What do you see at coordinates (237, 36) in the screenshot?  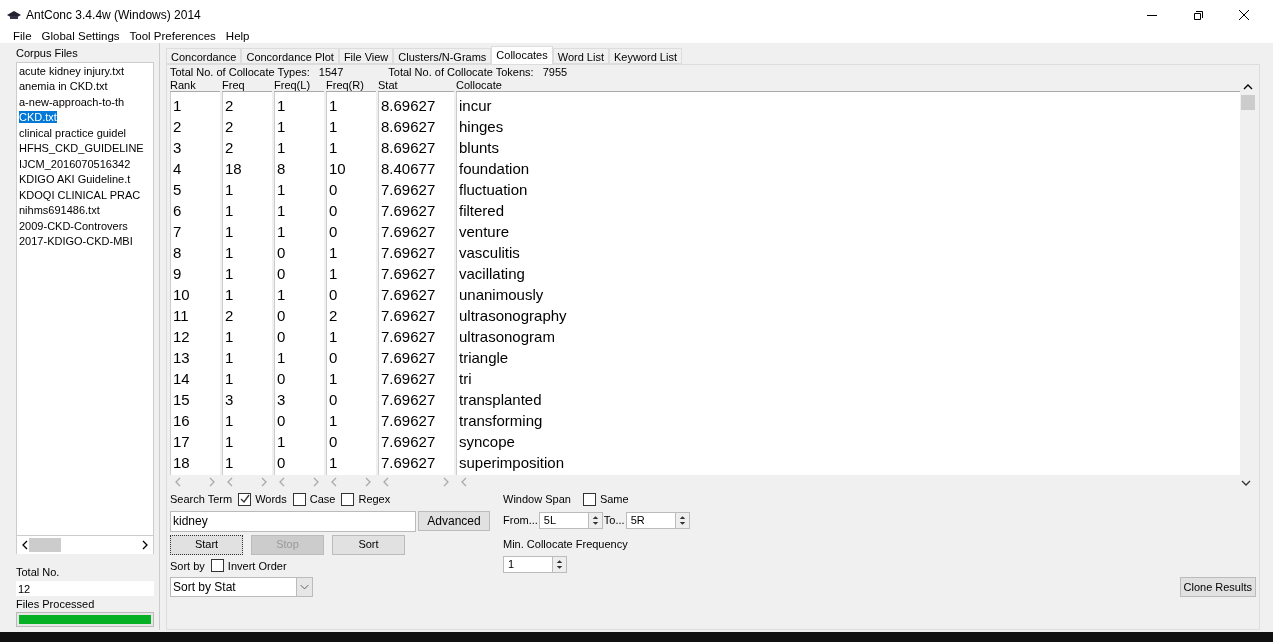 I see `menu-item: Help` at bounding box center [237, 36].